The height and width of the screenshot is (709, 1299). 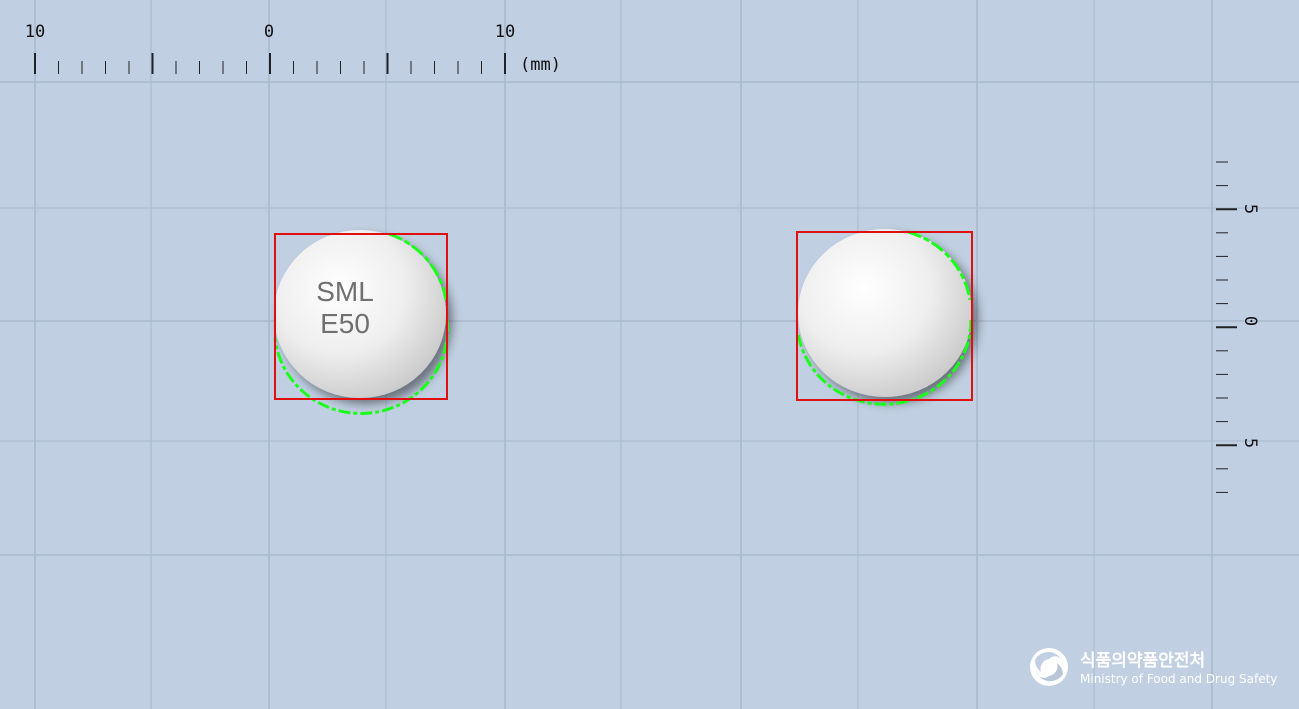 I want to click on top-ruler-label-left: 10, so click(x=35, y=32).